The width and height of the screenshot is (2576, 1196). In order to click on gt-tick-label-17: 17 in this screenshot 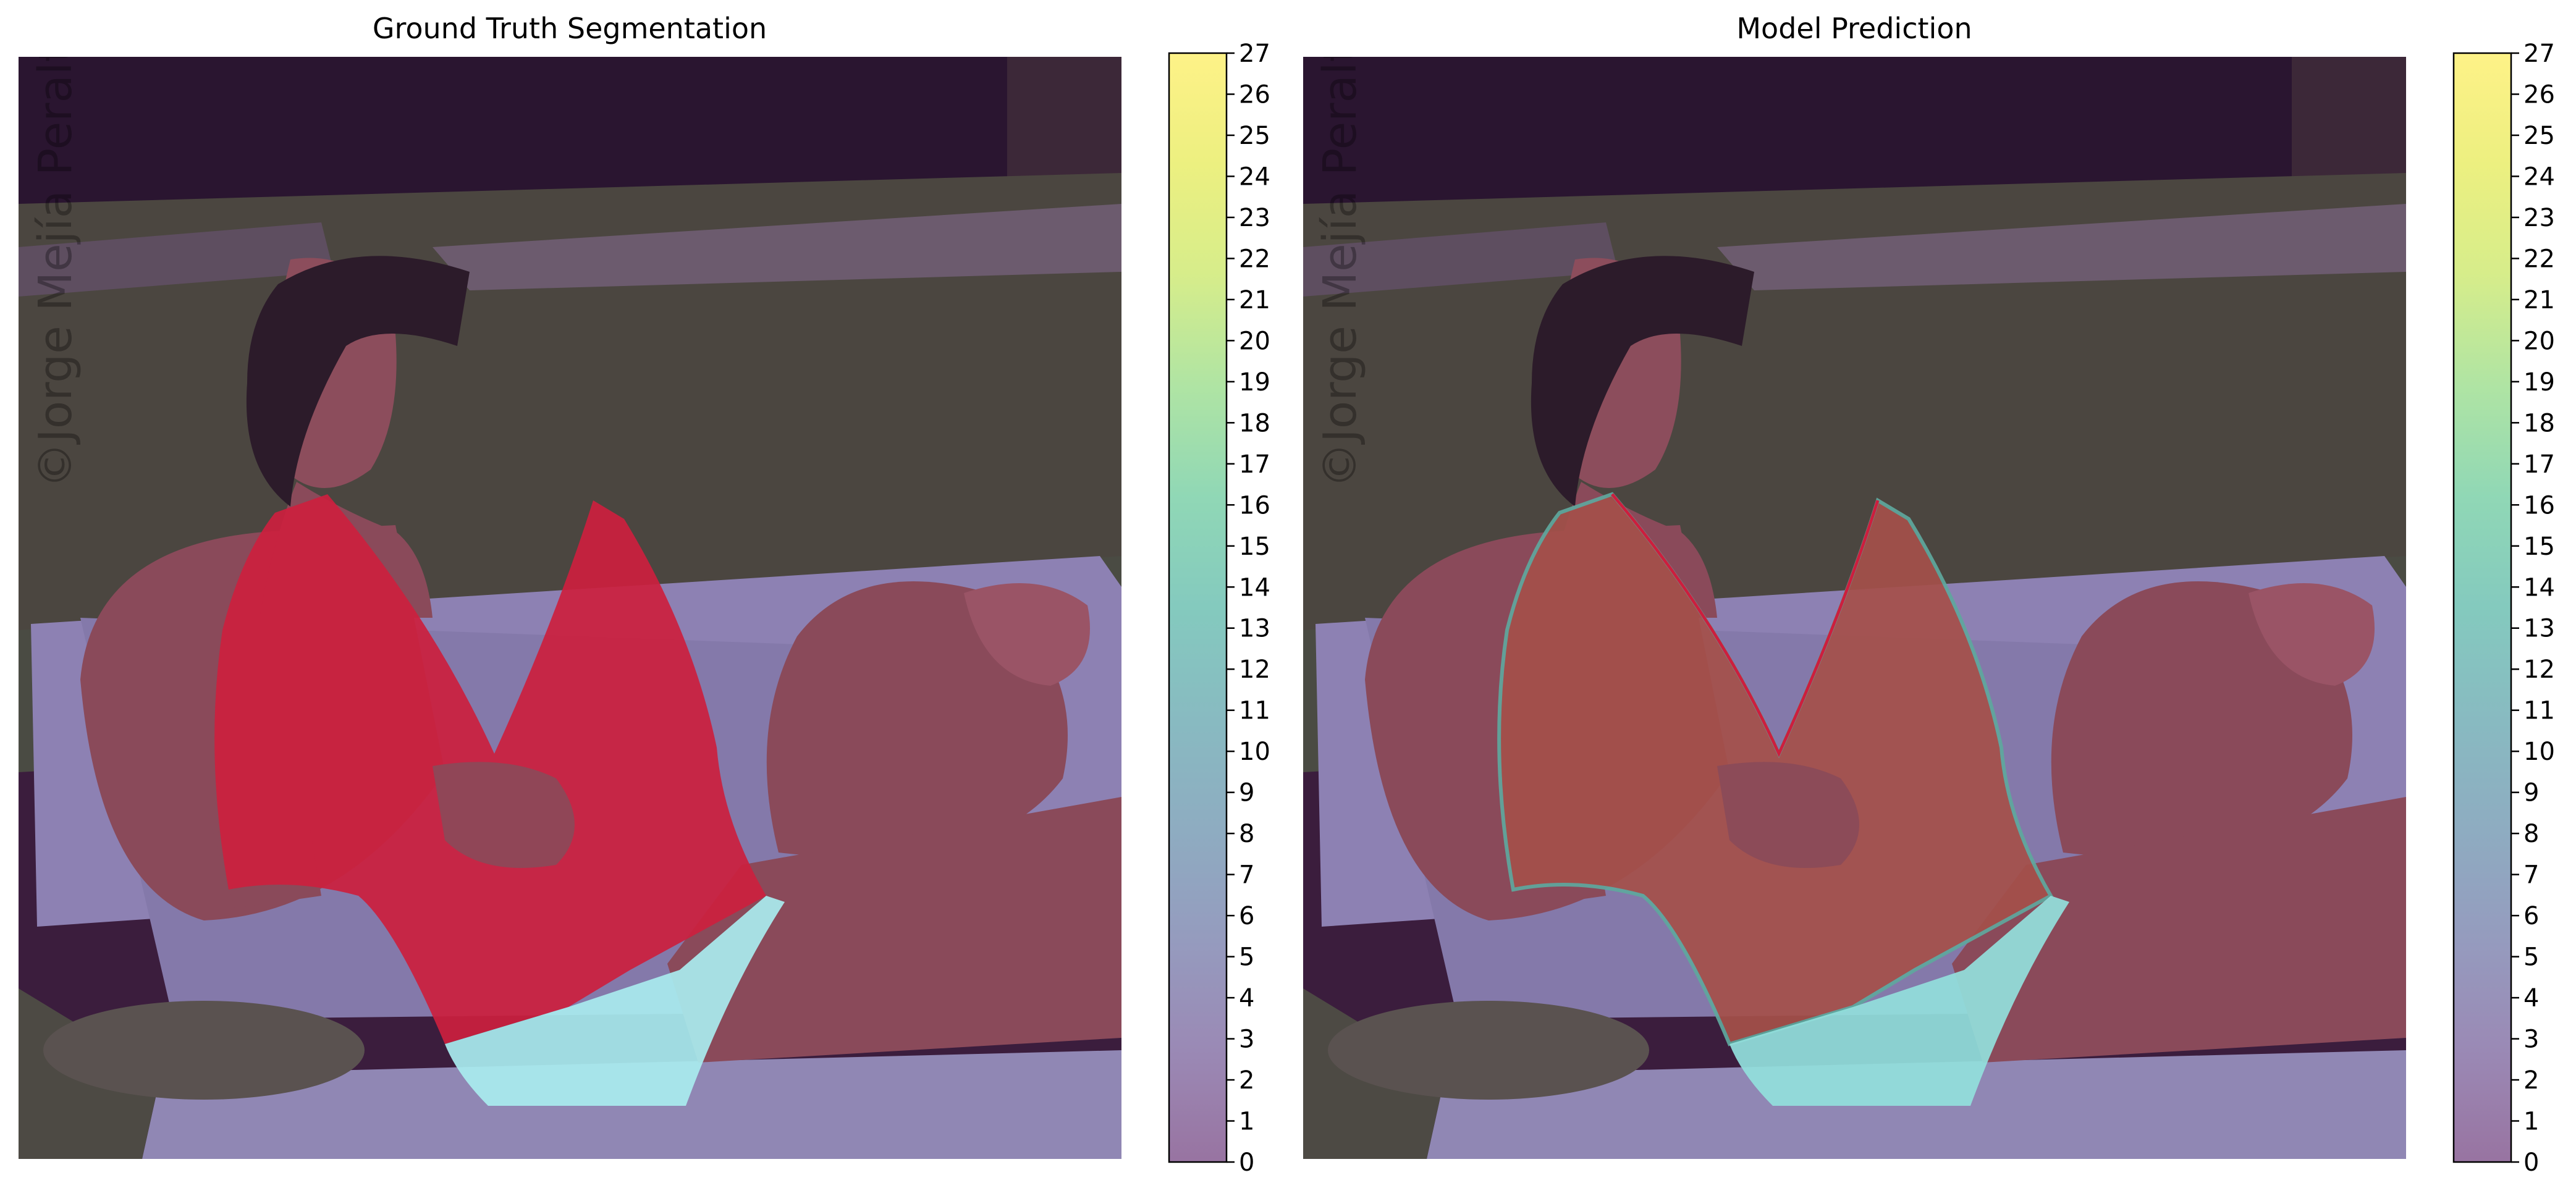, I will do `click(1254, 464)`.